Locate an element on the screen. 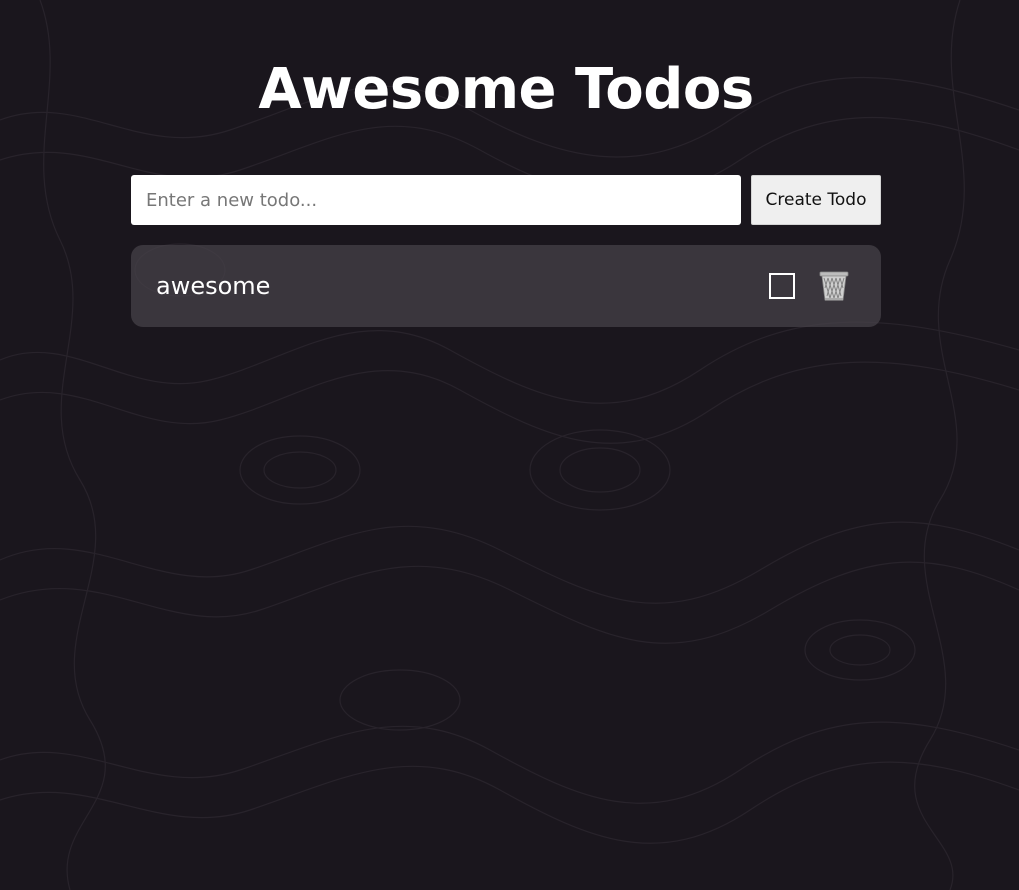 This screenshot has height=890, width=1019. trash-basket-icon is located at coordinates (834, 286).